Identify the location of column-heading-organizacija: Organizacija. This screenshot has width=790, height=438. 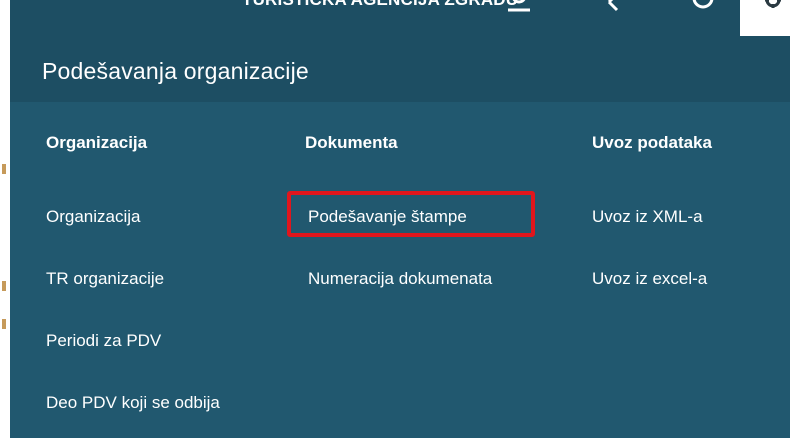
(97, 142).